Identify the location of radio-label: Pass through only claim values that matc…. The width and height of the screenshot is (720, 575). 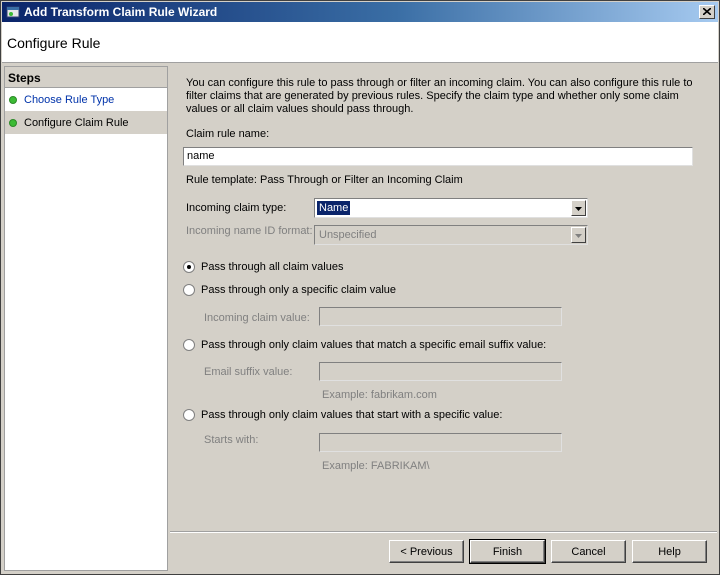
(374, 345).